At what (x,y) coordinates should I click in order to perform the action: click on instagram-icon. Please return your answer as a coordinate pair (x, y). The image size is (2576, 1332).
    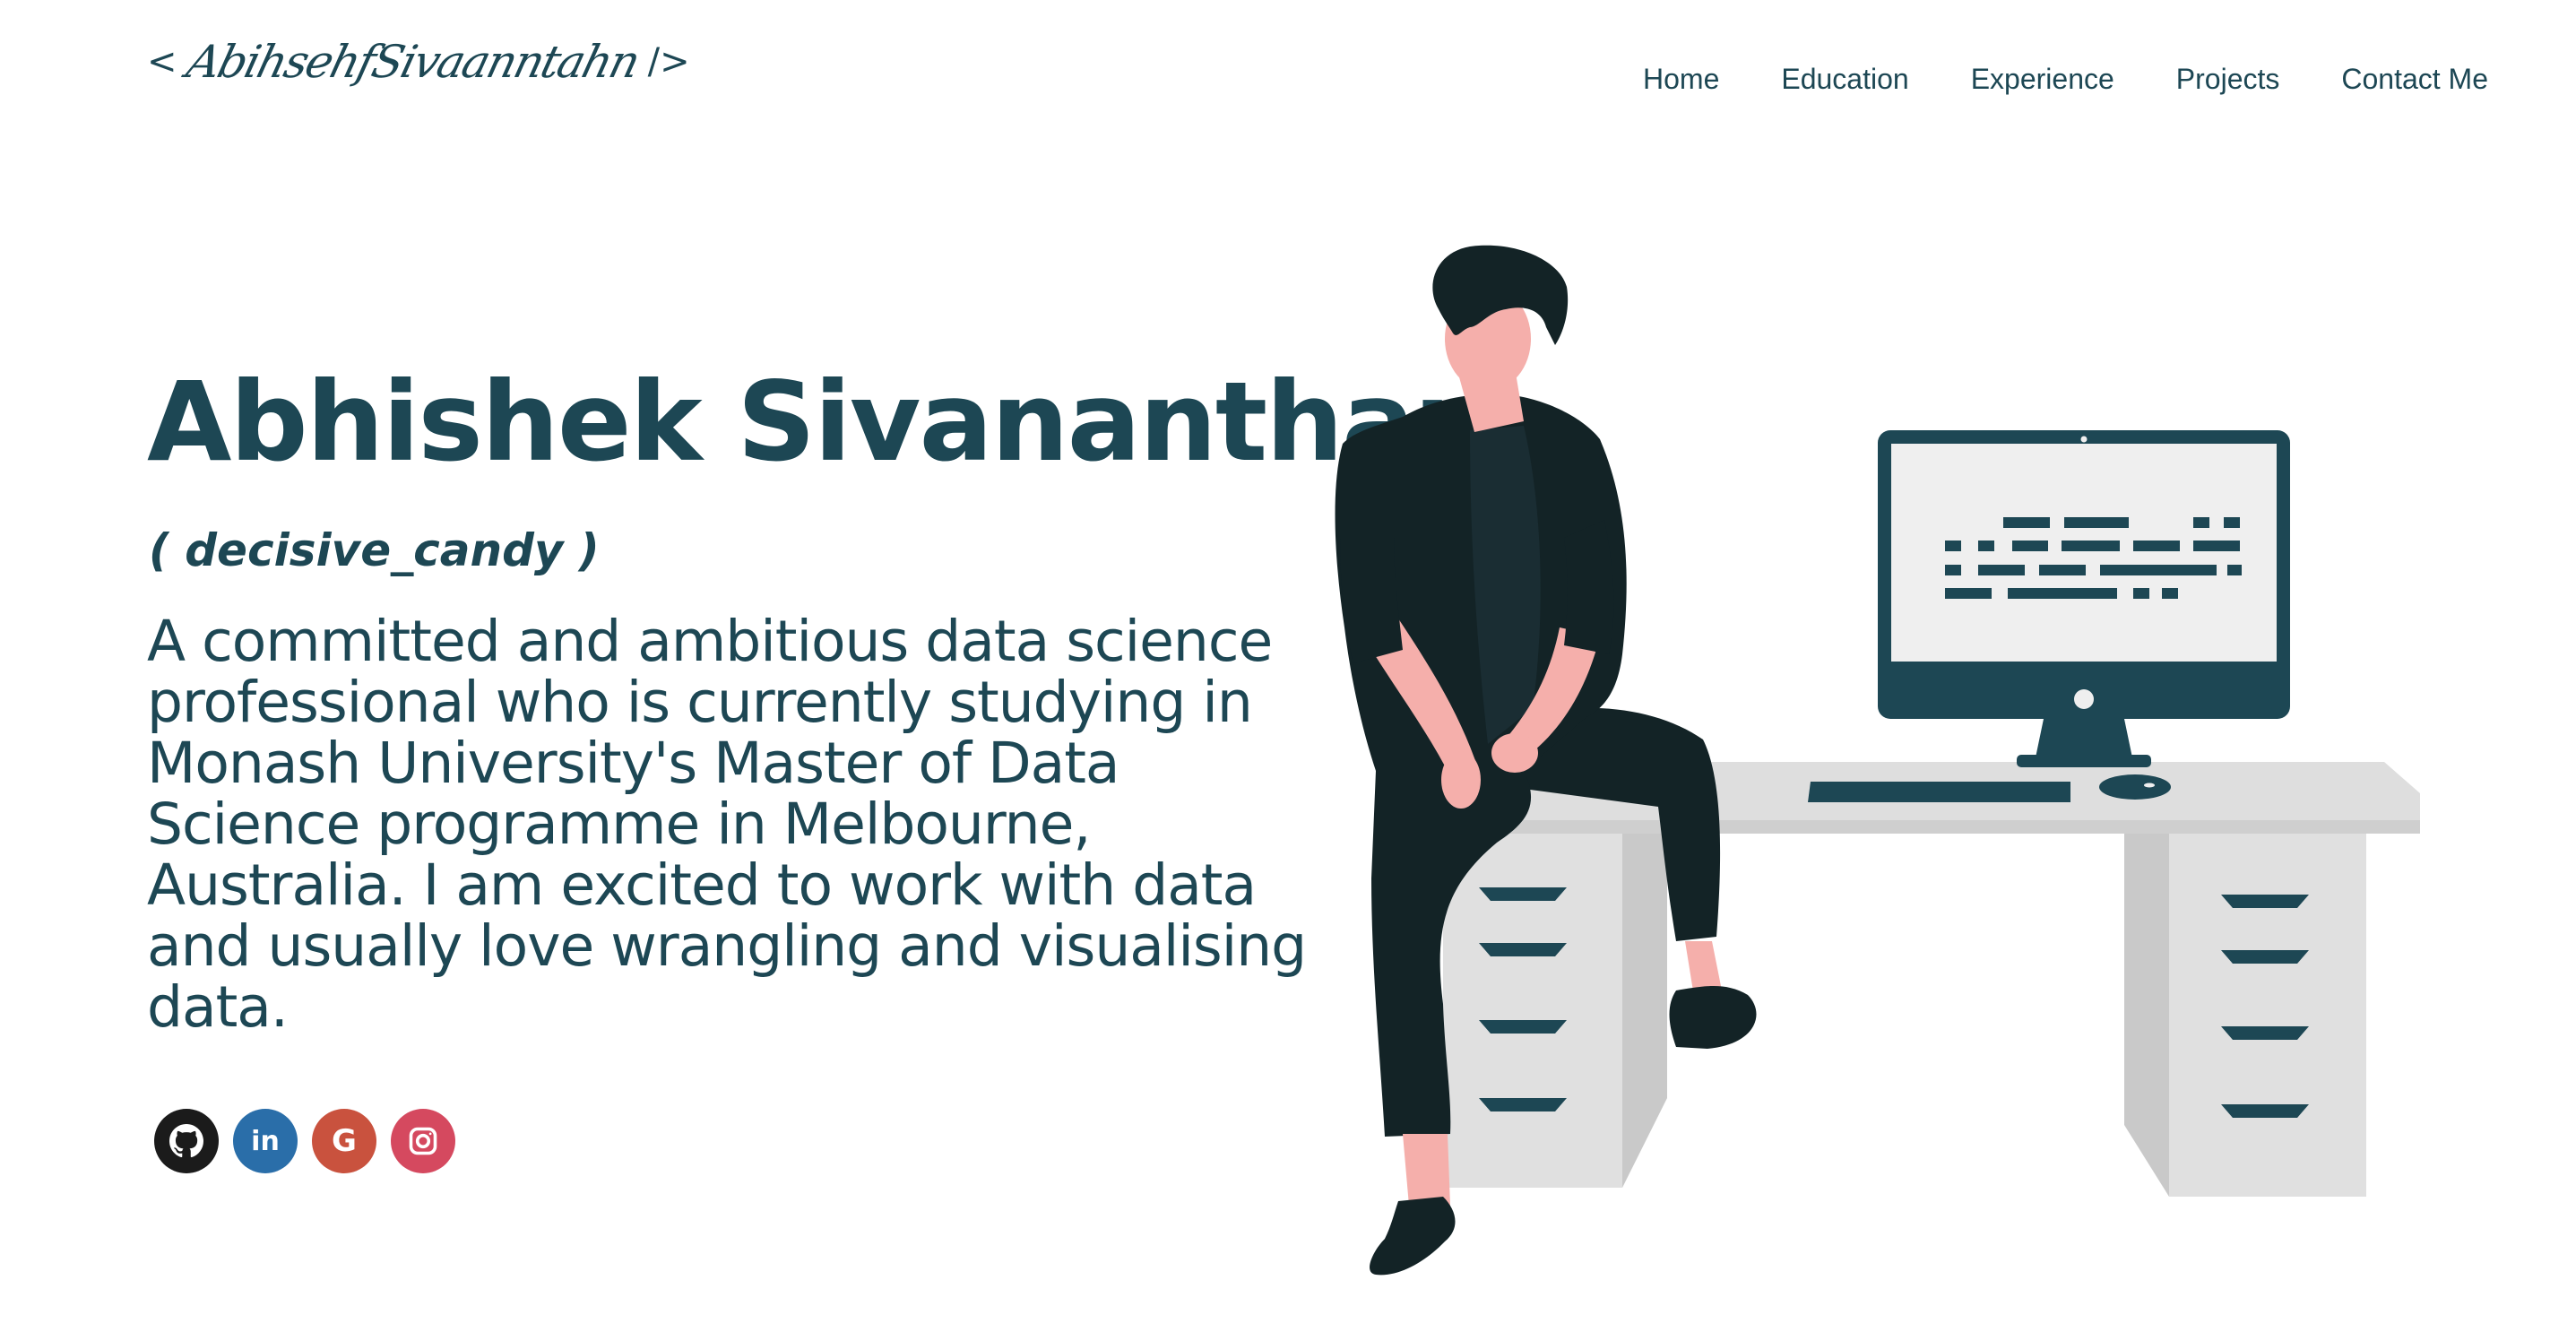
    Looking at the image, I should click on (423, 1141).